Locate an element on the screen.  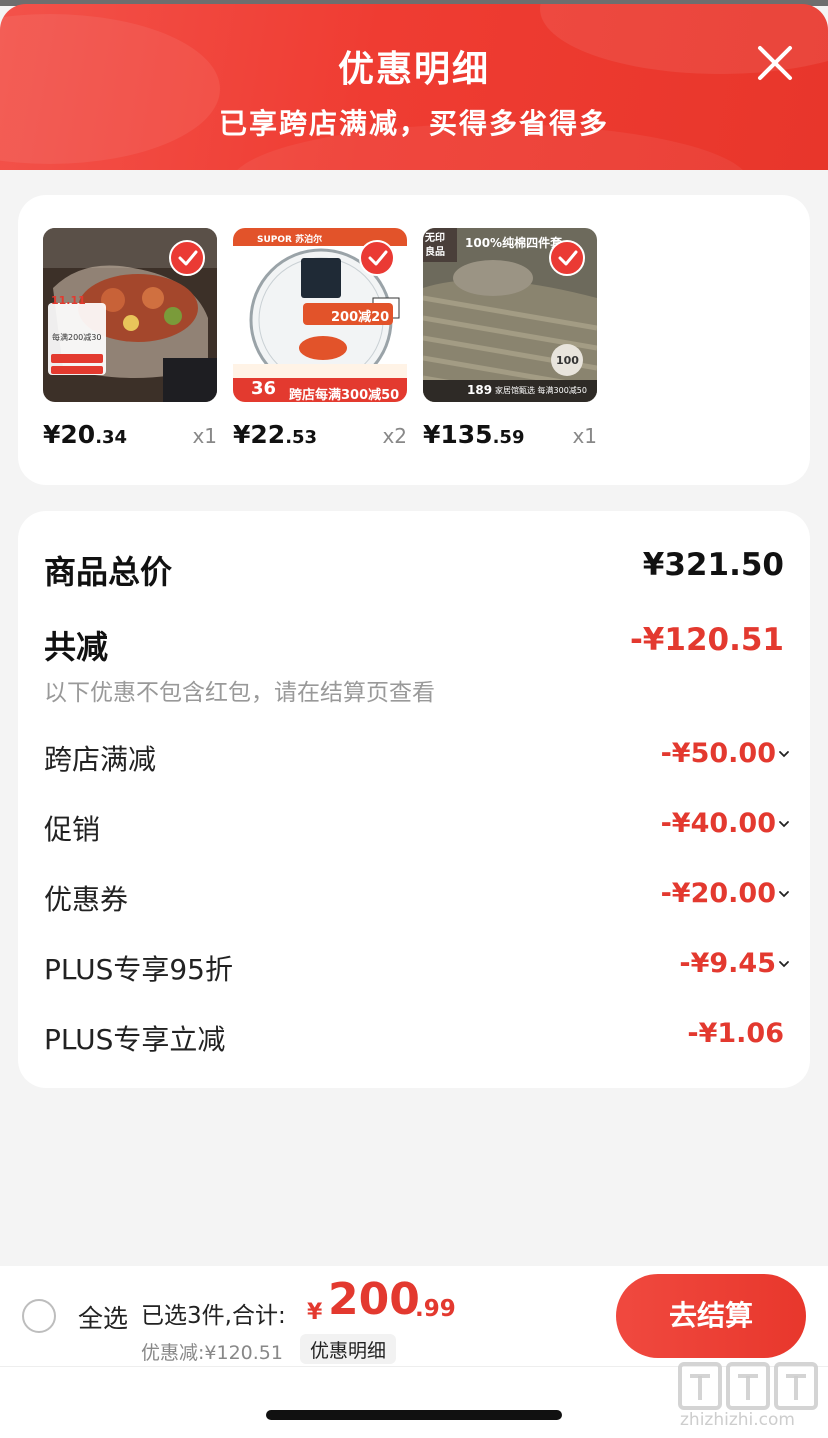
product-image: 无印 良品 100%纯棉四件套 100 189 家居馆甄选 每满300减50 is located at coordinates (510, 315).